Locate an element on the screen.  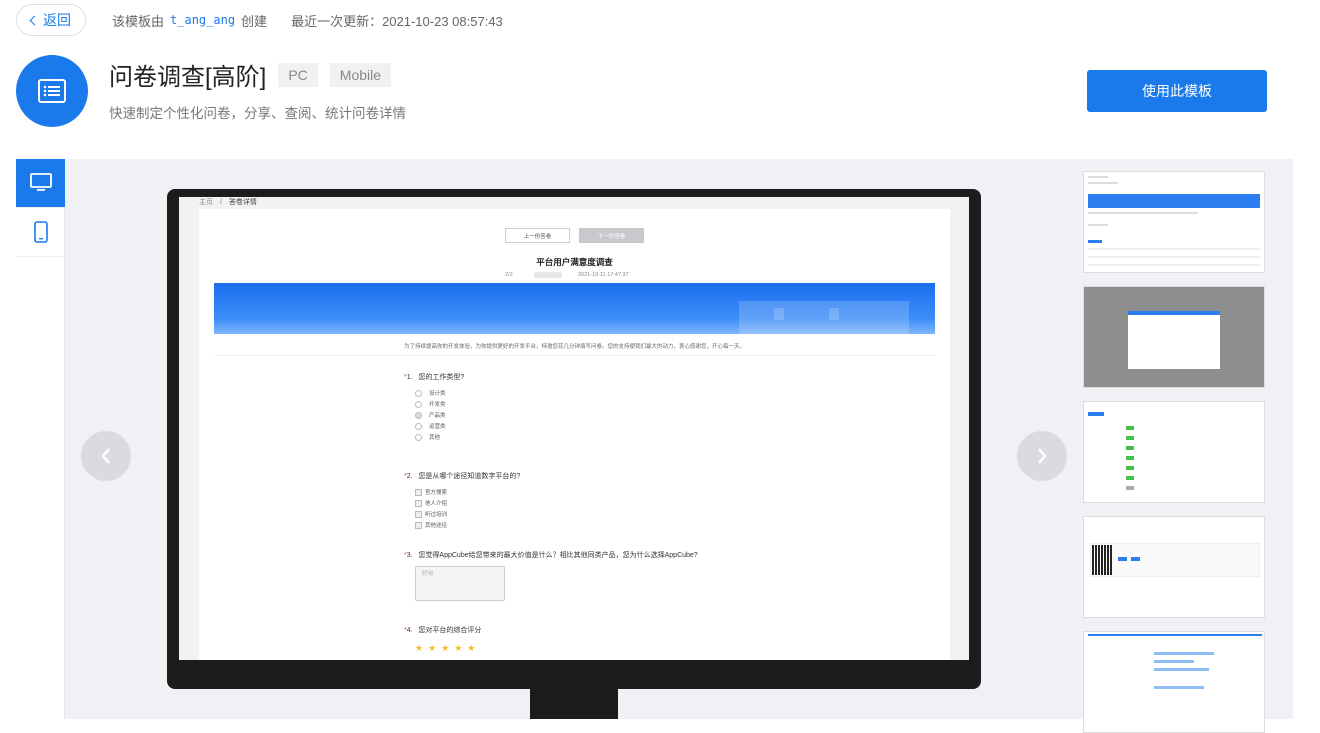
next-answer-button: 下一份答卷 is located at coordinates (611, 235).